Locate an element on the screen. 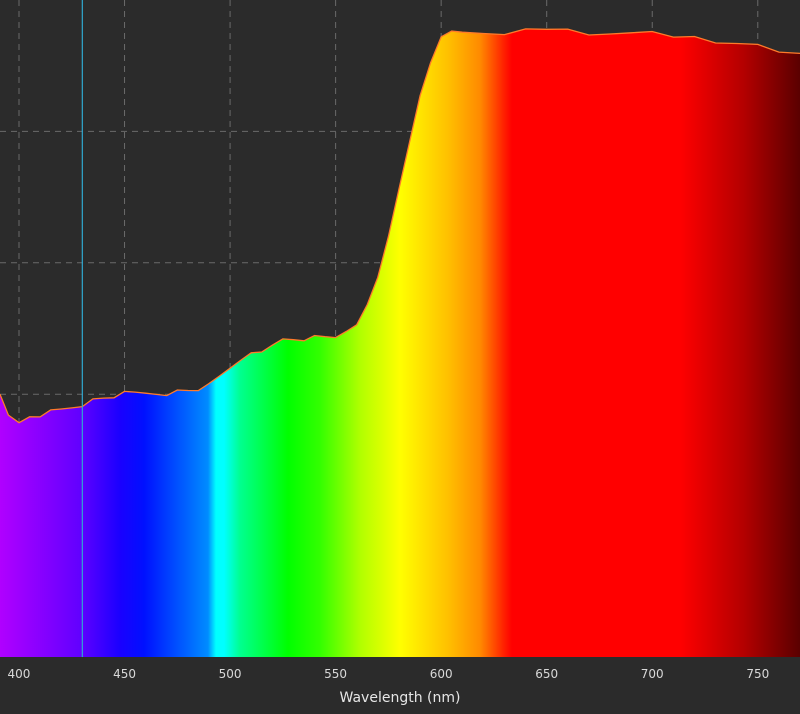  x-tick-label-650: 650 is located at coordinates (546, 674).